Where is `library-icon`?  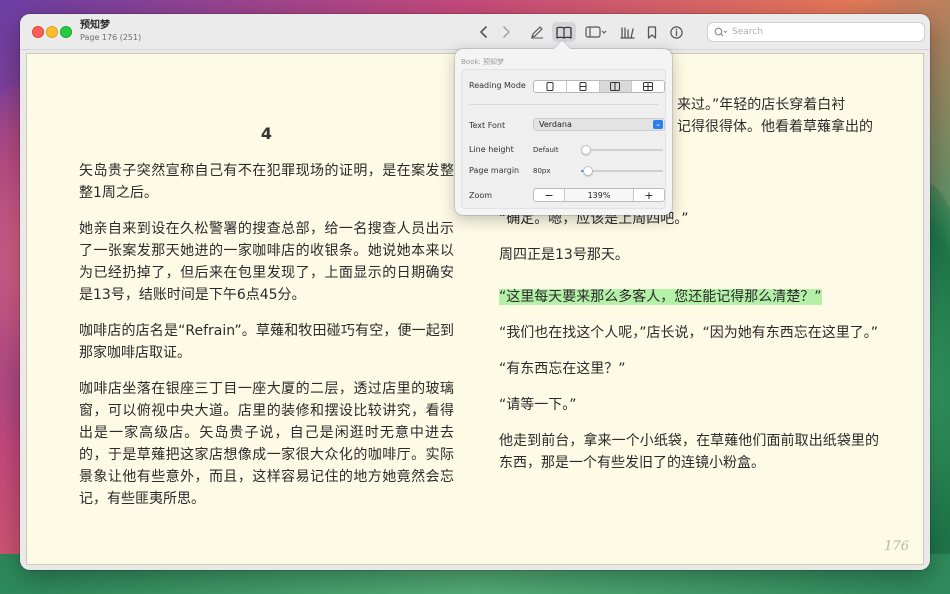
library-icon is located at coordinates (627, 32).